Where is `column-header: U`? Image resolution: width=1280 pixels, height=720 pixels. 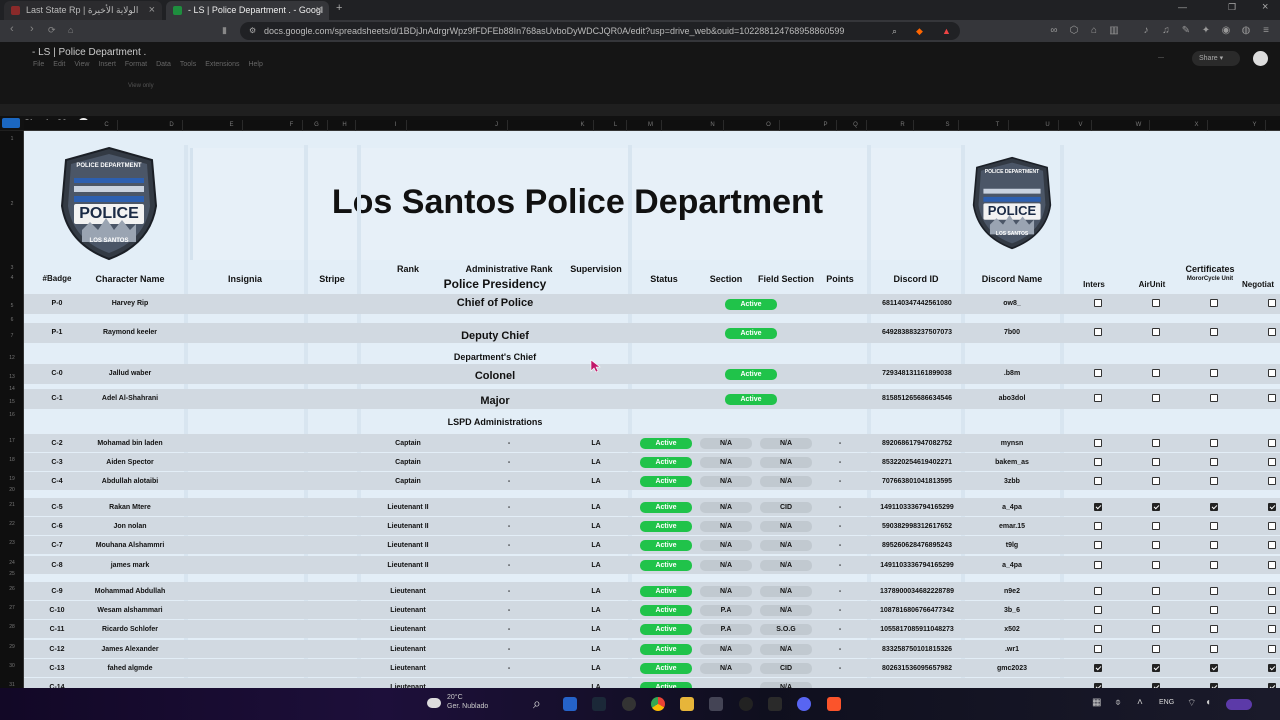 column-header: U is located at coordinates (1048, 125).